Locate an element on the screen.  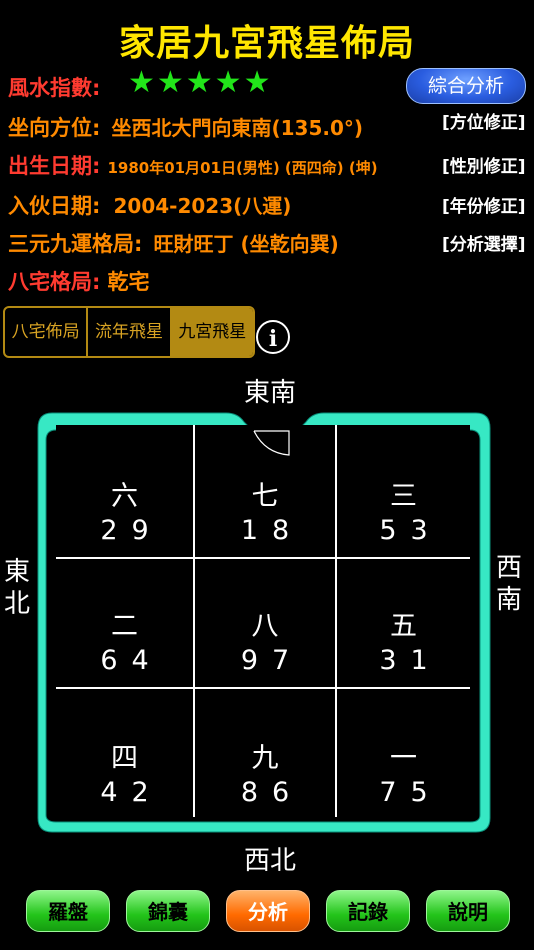
records-button: 記錄 is located at coordinates (368, 911).